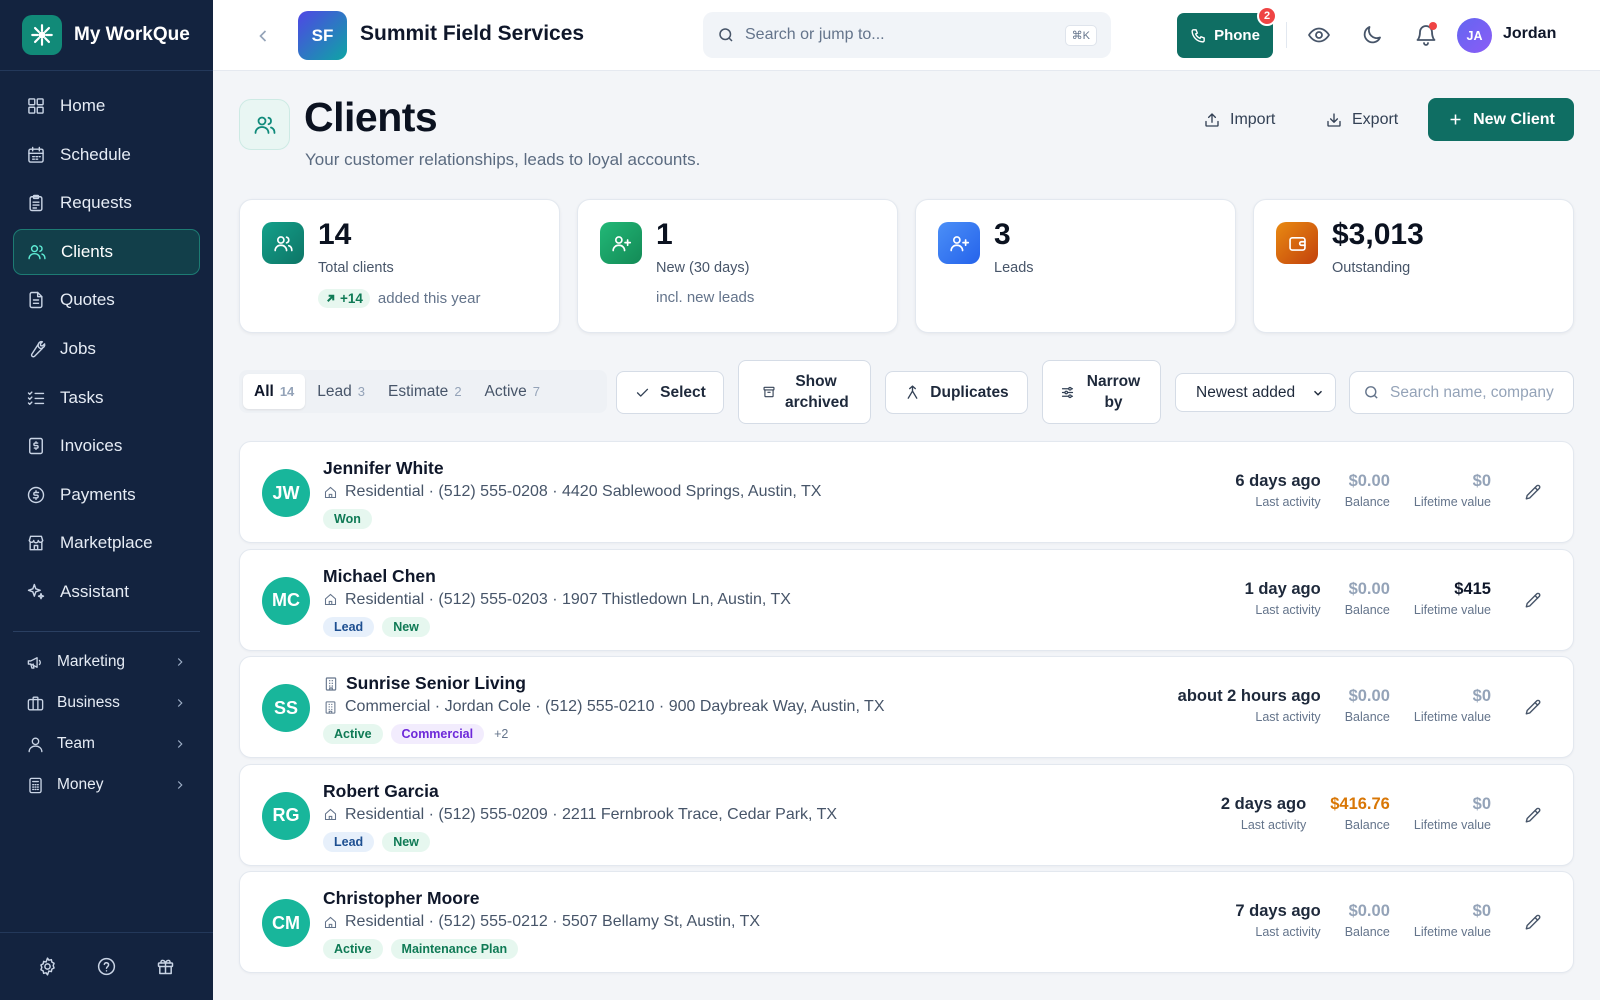 The width and height of the screenshot is (1600, 1000). Describe the element at coordinates (106, 703) in the screenshot. I see `sidebar-group-business: Business` at that location.